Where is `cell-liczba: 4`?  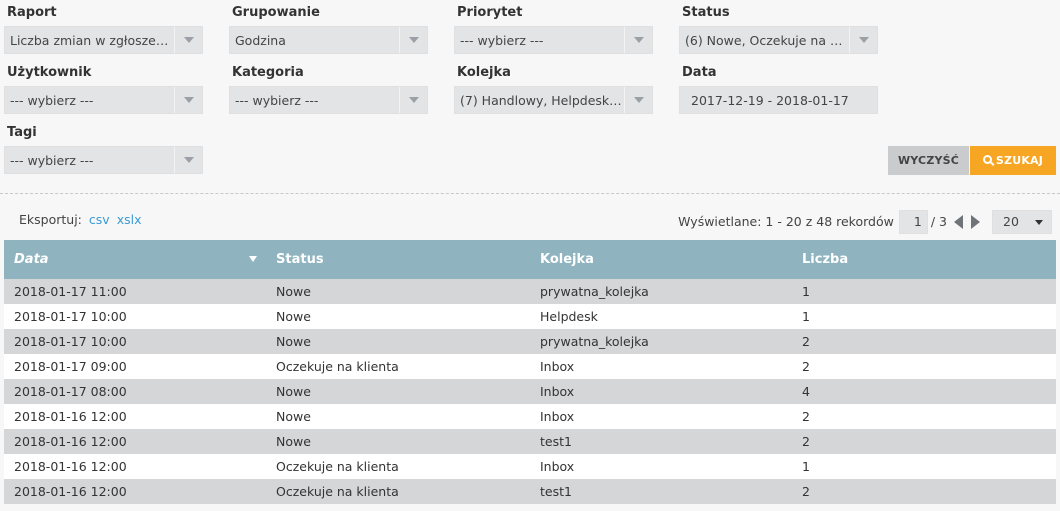
cell-liczba: 4 is located at coordinates (806, 391).